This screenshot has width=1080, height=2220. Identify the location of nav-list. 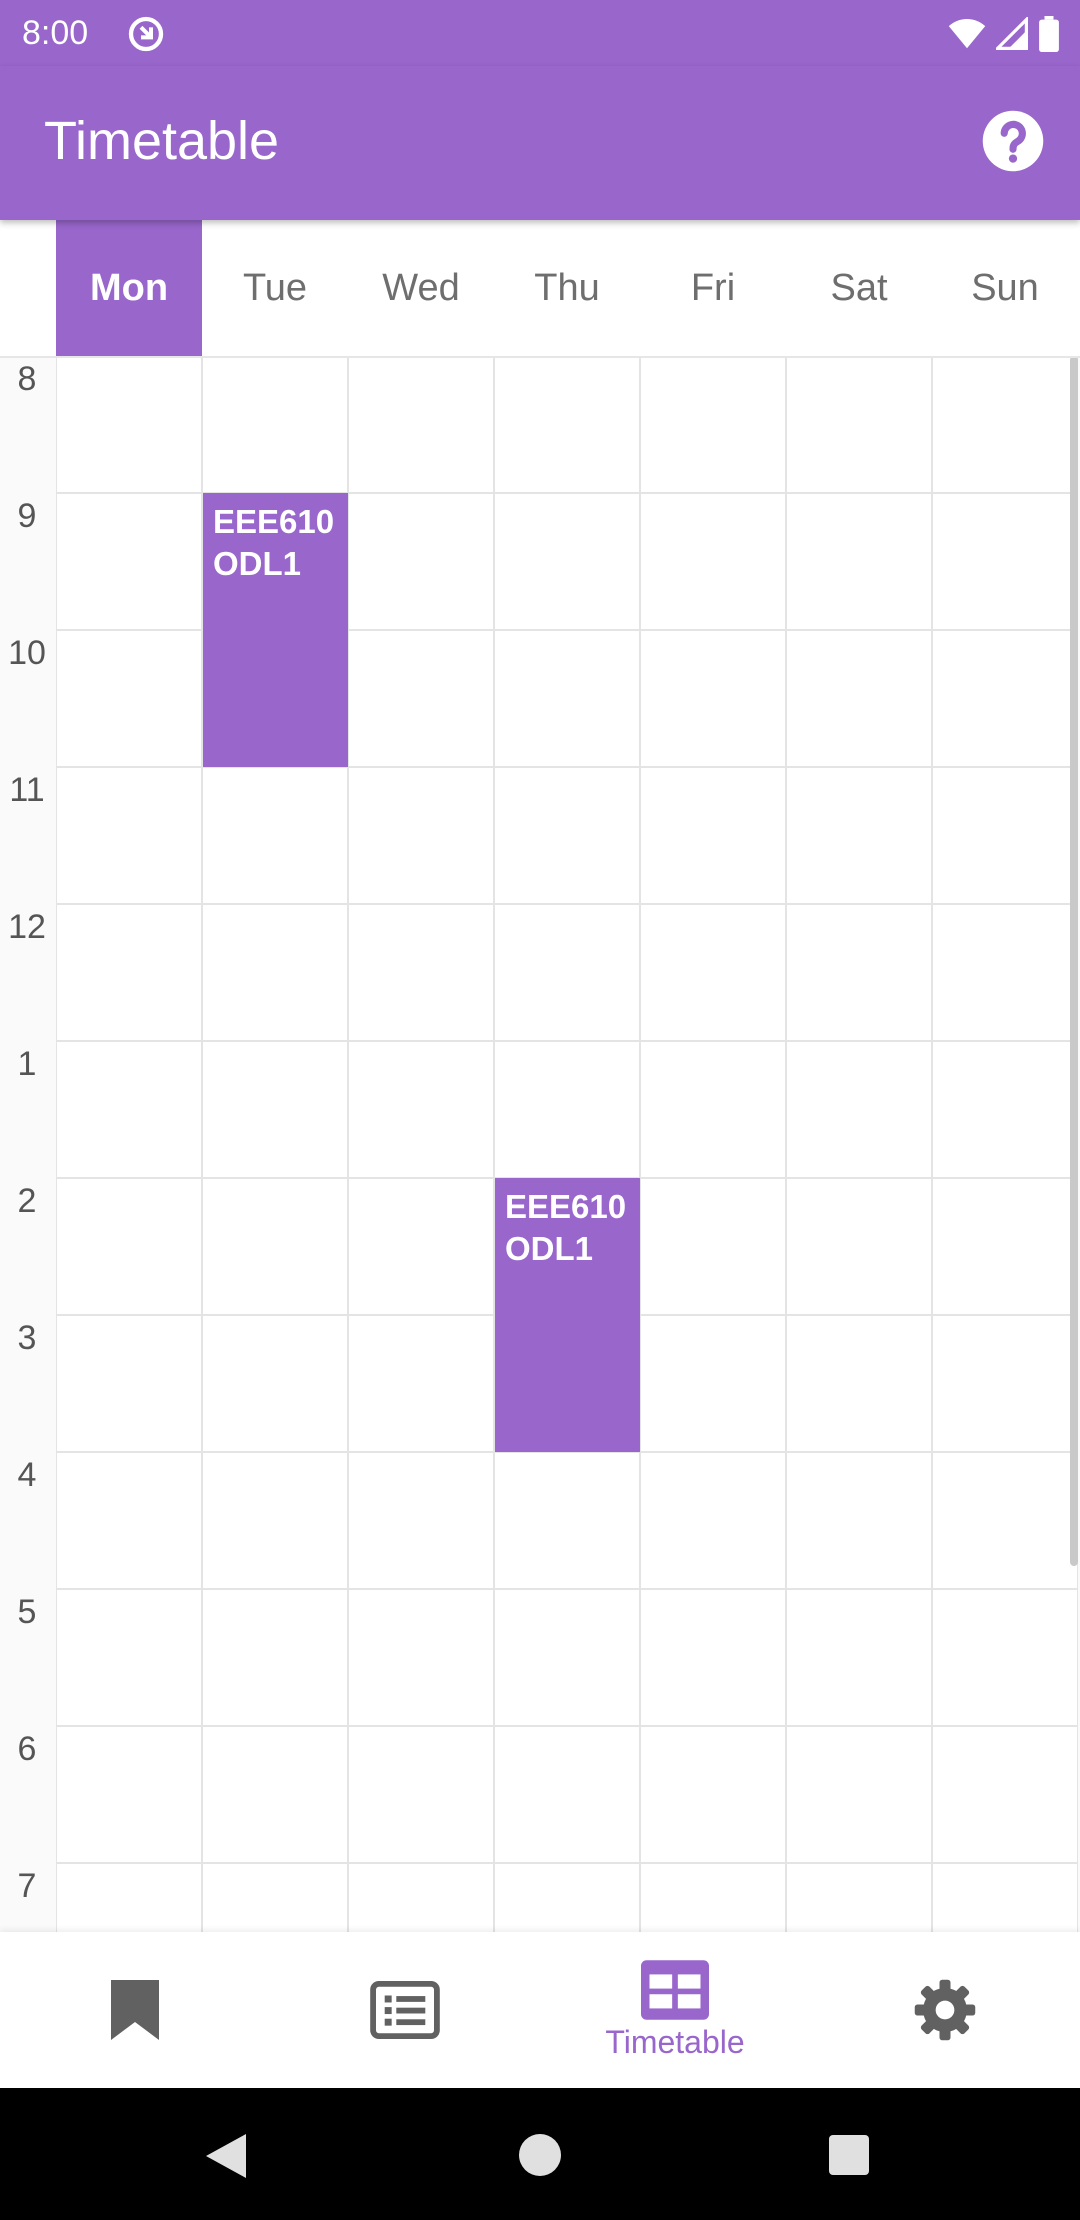
(405, 2010).